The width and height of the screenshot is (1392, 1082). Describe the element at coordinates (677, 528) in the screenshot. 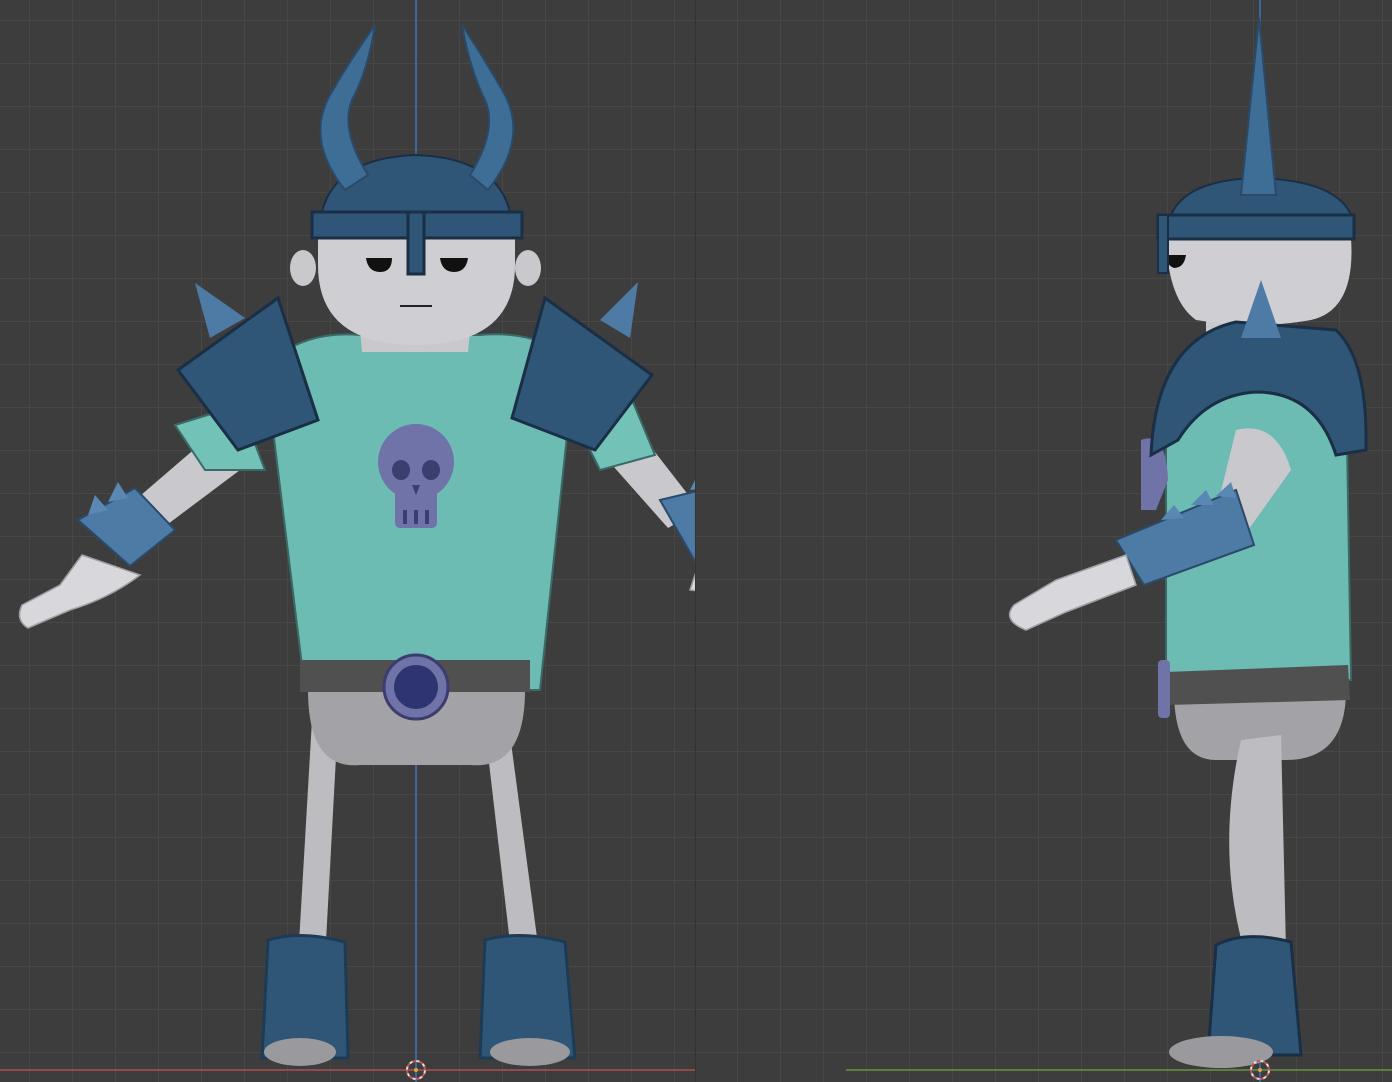

I see `right-bracer` at that location.